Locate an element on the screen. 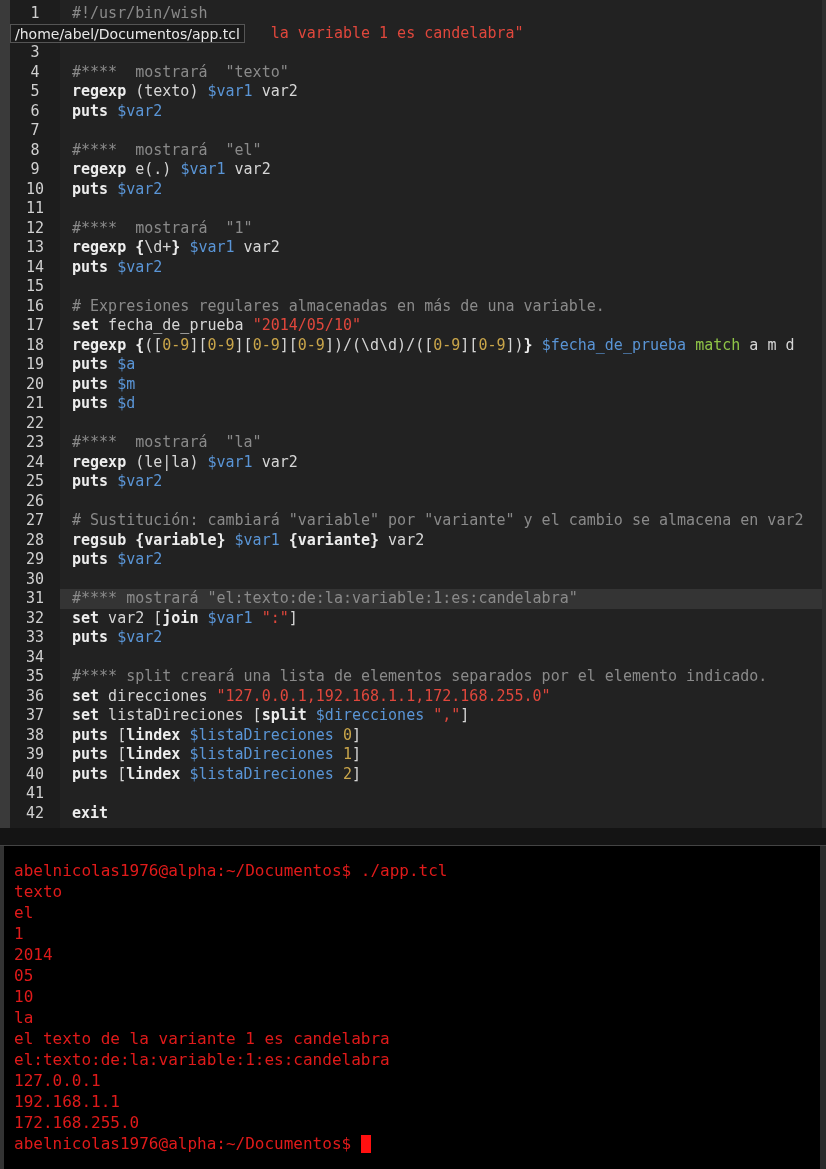  line-number: 3 is located at coordinates (35, 52).